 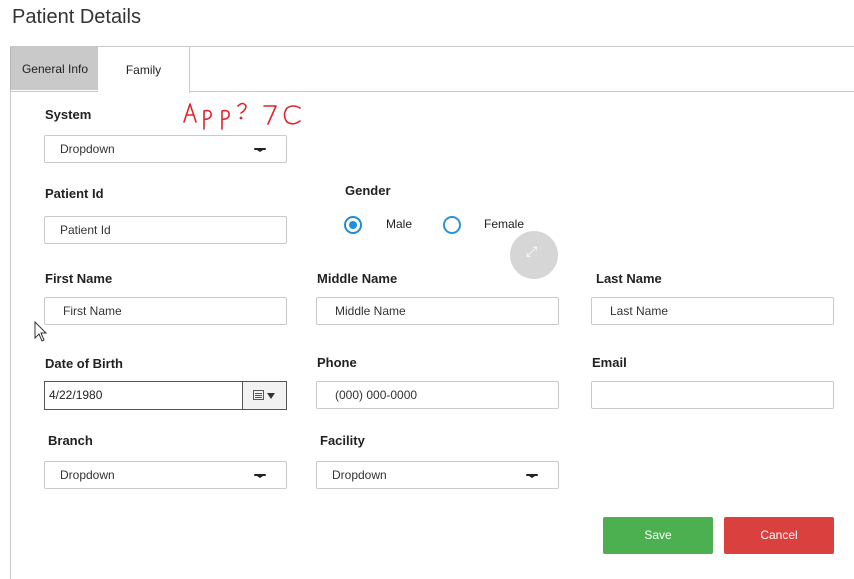 What do you see at coordinates (258, 395) in the screenshot?
I see `calendar-icon` at bounding box center [258, 395].